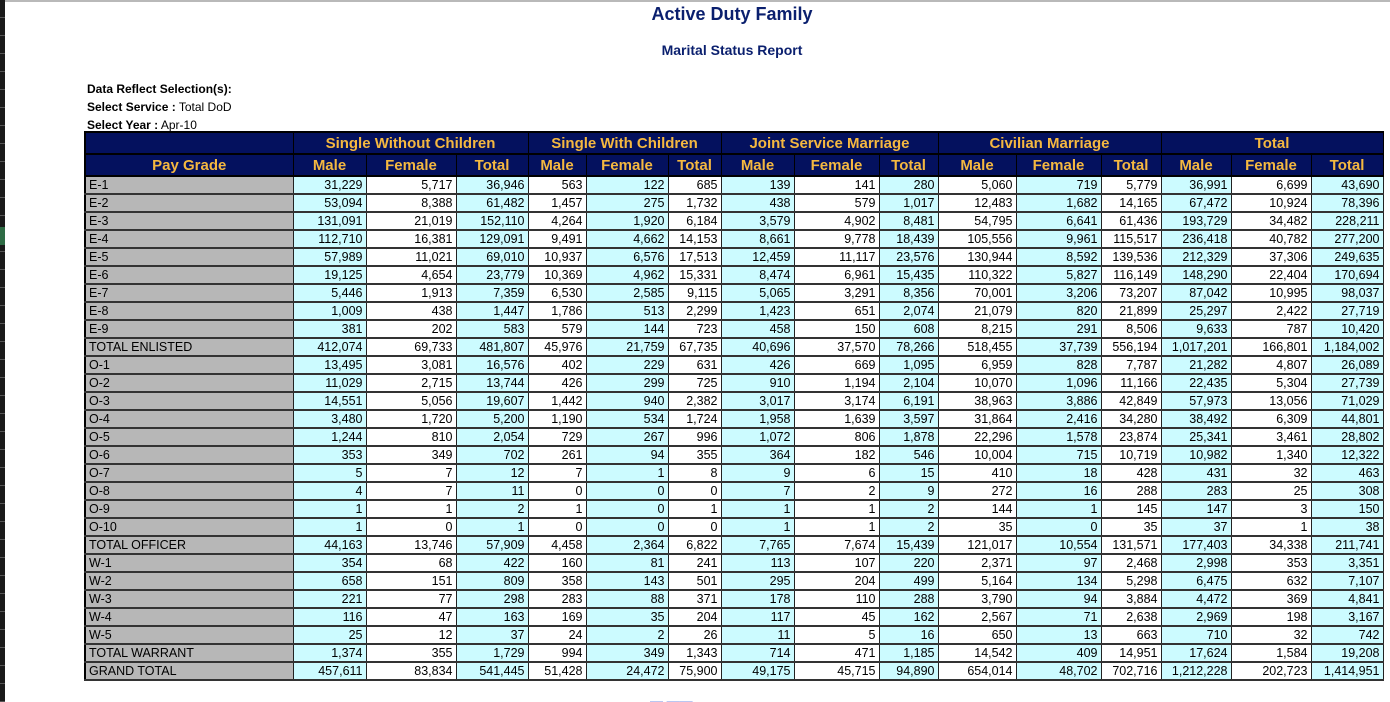 The width and height of the screenshot is (1390, 702). What do you see at coordinates (1271, 221) in the screenshot?
I see `value-cell: 34,482` at bounding box center [1271, 221].